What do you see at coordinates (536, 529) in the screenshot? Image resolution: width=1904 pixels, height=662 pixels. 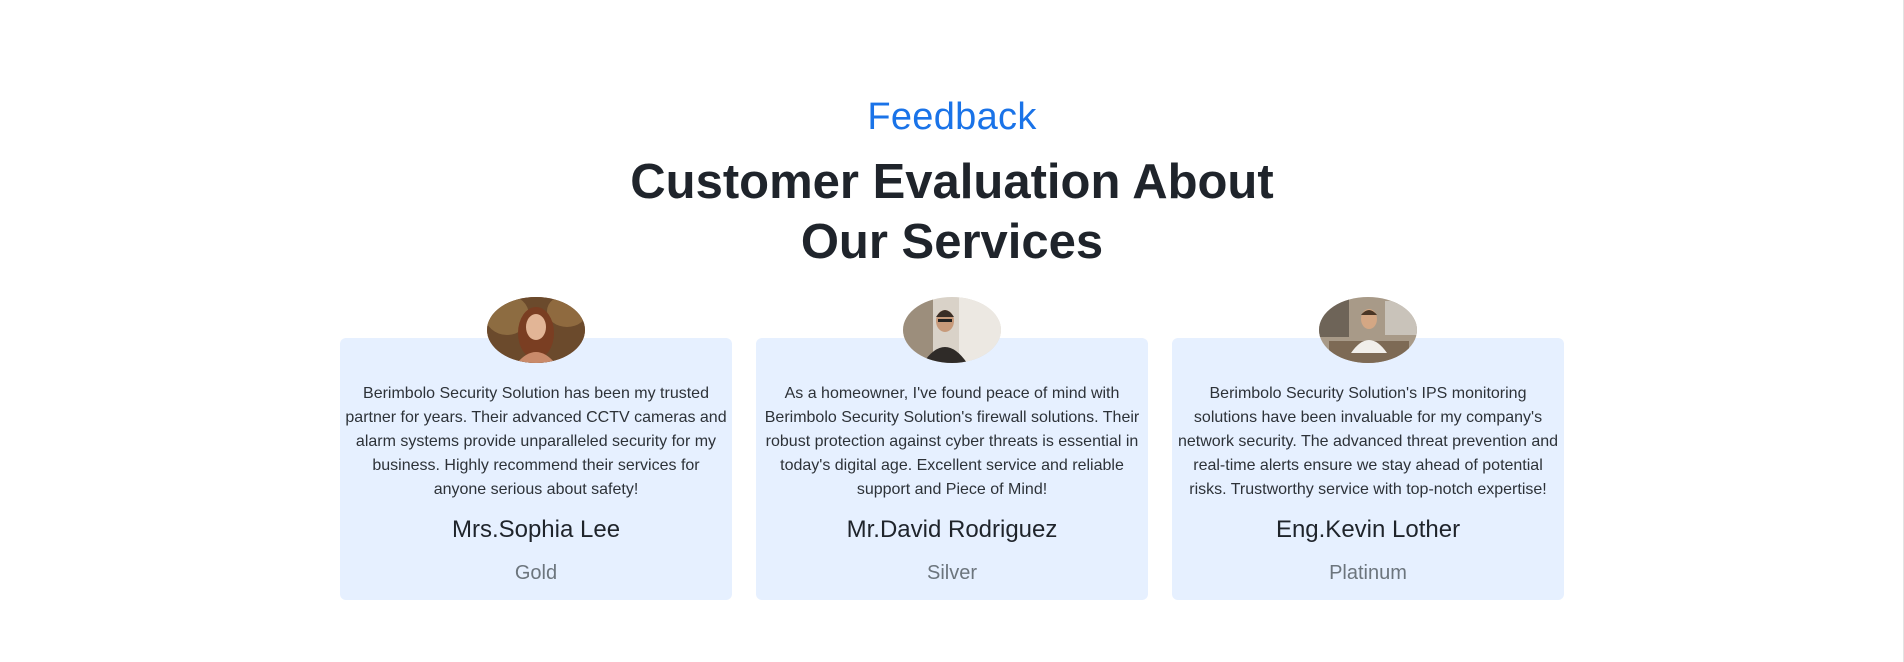 I see `customer-name: Mrs.Sophia Lee` at bounding box center [536, 529].